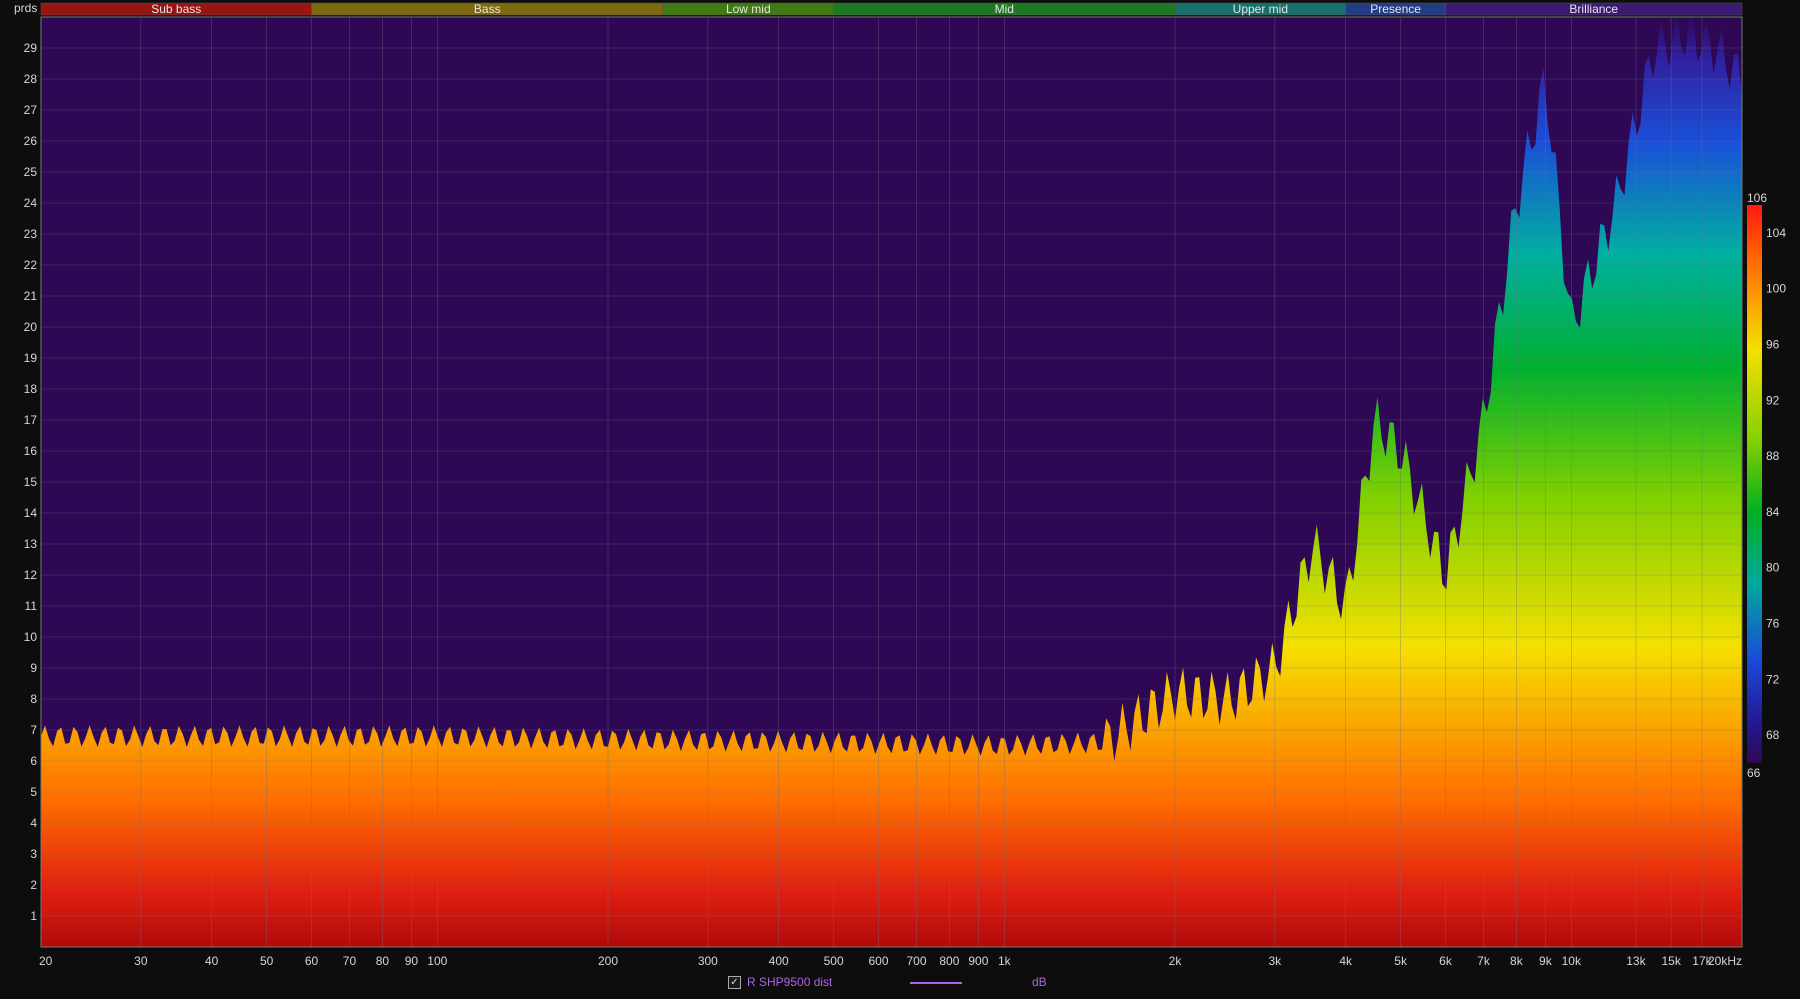  What do you see at coordinates (31, 358) in the screenshot?
I see `y-tick-label: 19` at bounding box center [31, 358].